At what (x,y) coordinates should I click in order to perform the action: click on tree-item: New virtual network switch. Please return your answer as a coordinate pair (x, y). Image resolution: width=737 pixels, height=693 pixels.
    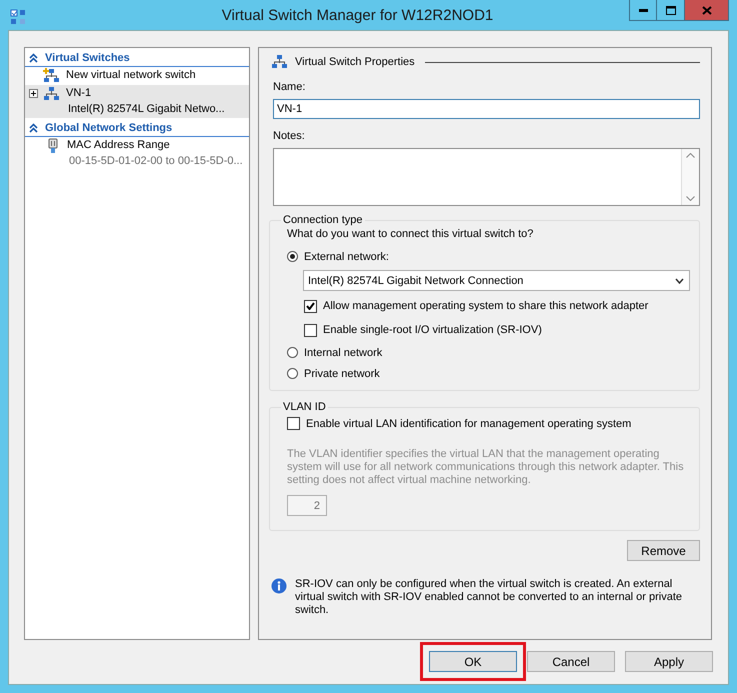
    Looking at the image, I should click on (137, 76).